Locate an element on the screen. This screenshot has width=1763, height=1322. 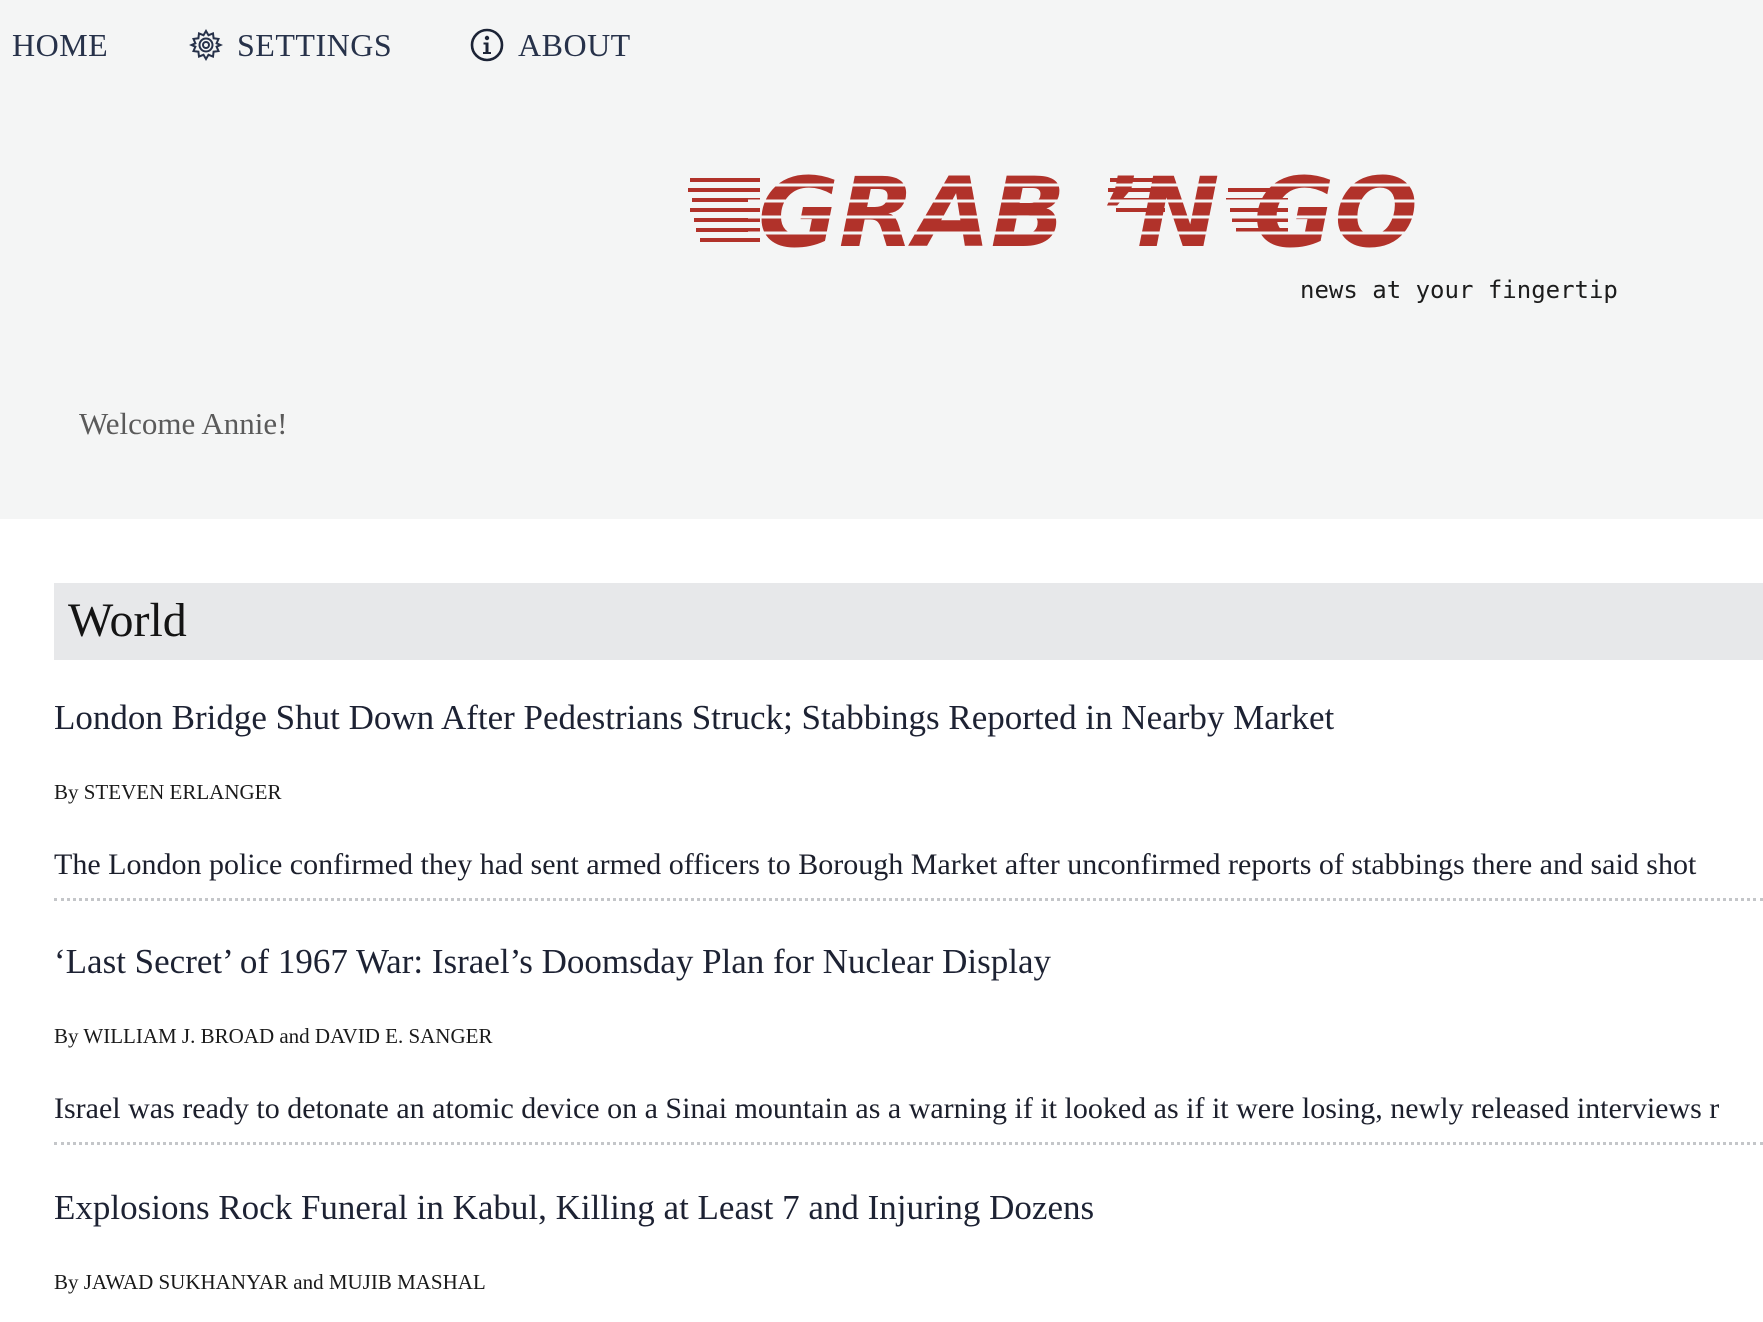
nav-about-link: ABOUT is located at coordinates (550, 45).